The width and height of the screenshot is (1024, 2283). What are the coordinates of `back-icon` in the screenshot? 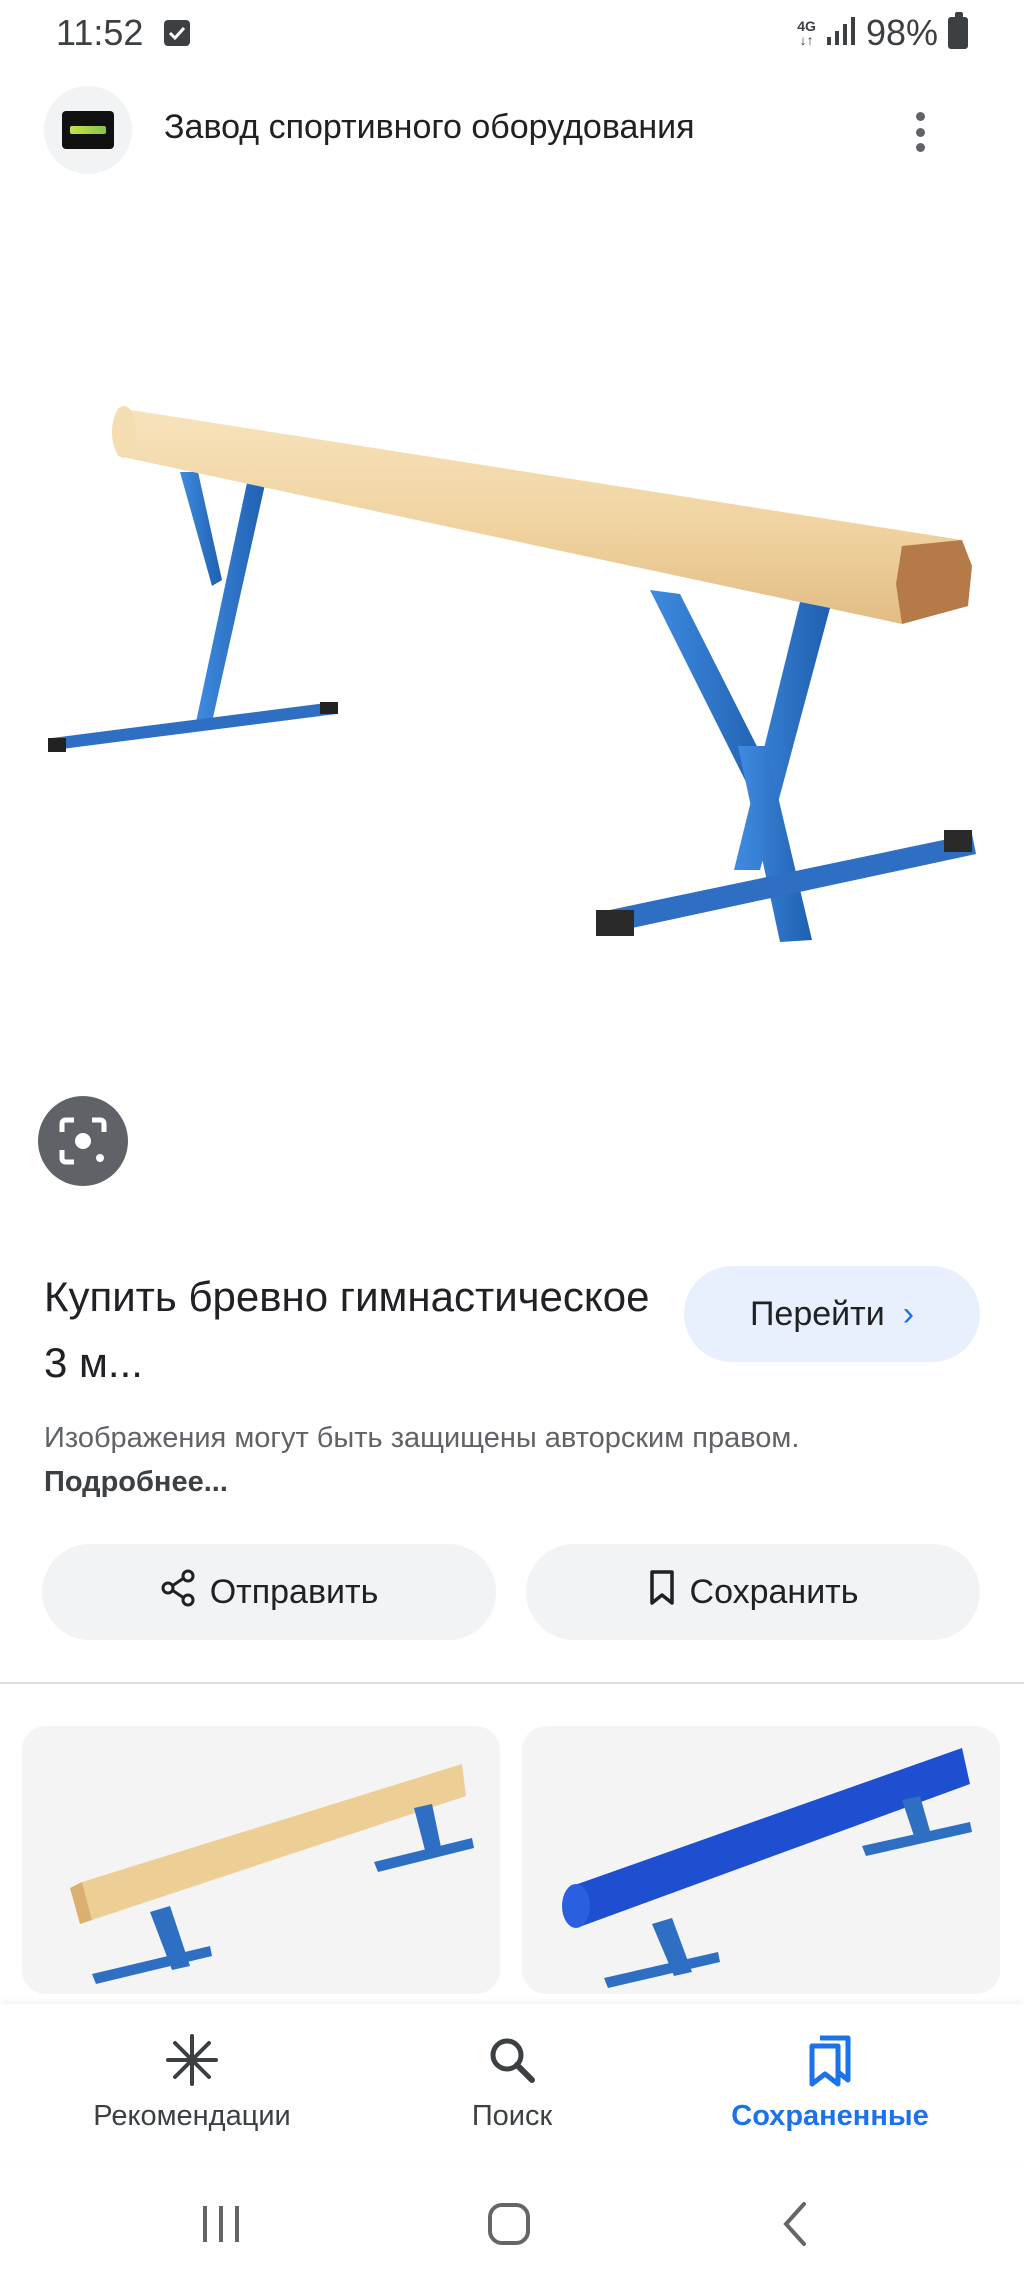 It's located at (795, 2224).